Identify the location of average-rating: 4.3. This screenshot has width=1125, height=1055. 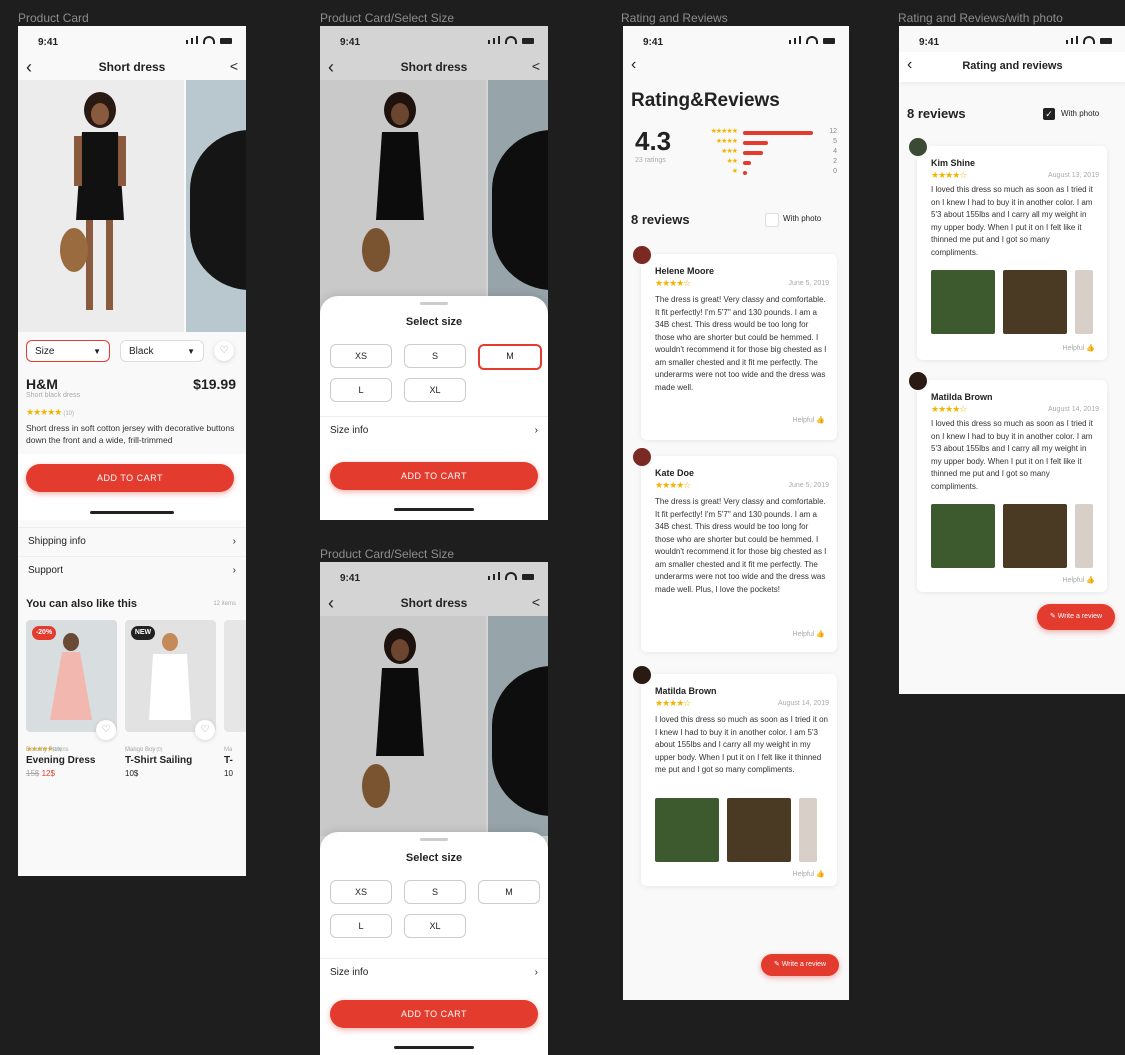
(653, 141).